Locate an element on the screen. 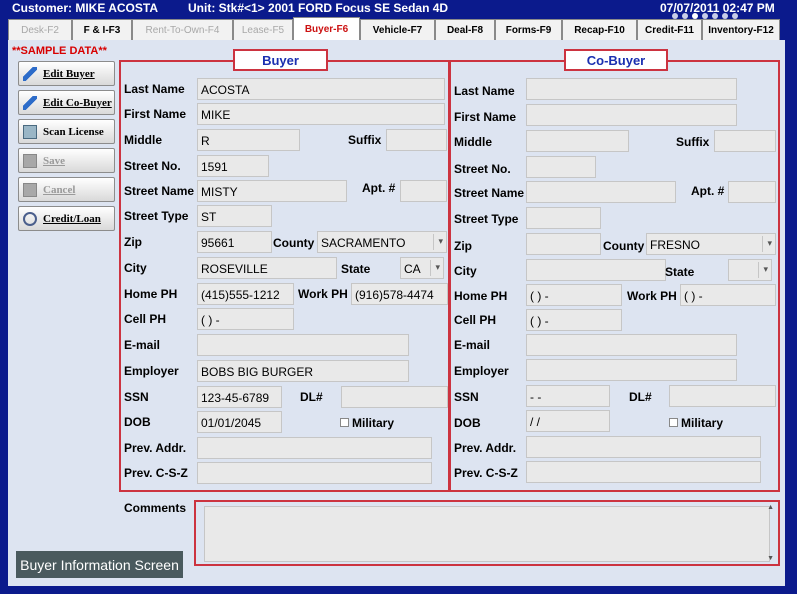 This screenshot has width=797, height=594. buyer-dl-field is located at coordinates (394, 397).